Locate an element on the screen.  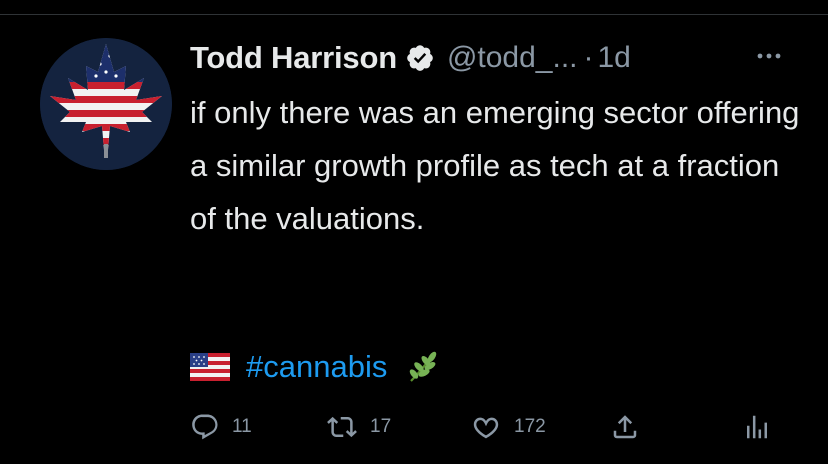
tweet-actions: 11 17 172 is located at coordinates (414, 427).